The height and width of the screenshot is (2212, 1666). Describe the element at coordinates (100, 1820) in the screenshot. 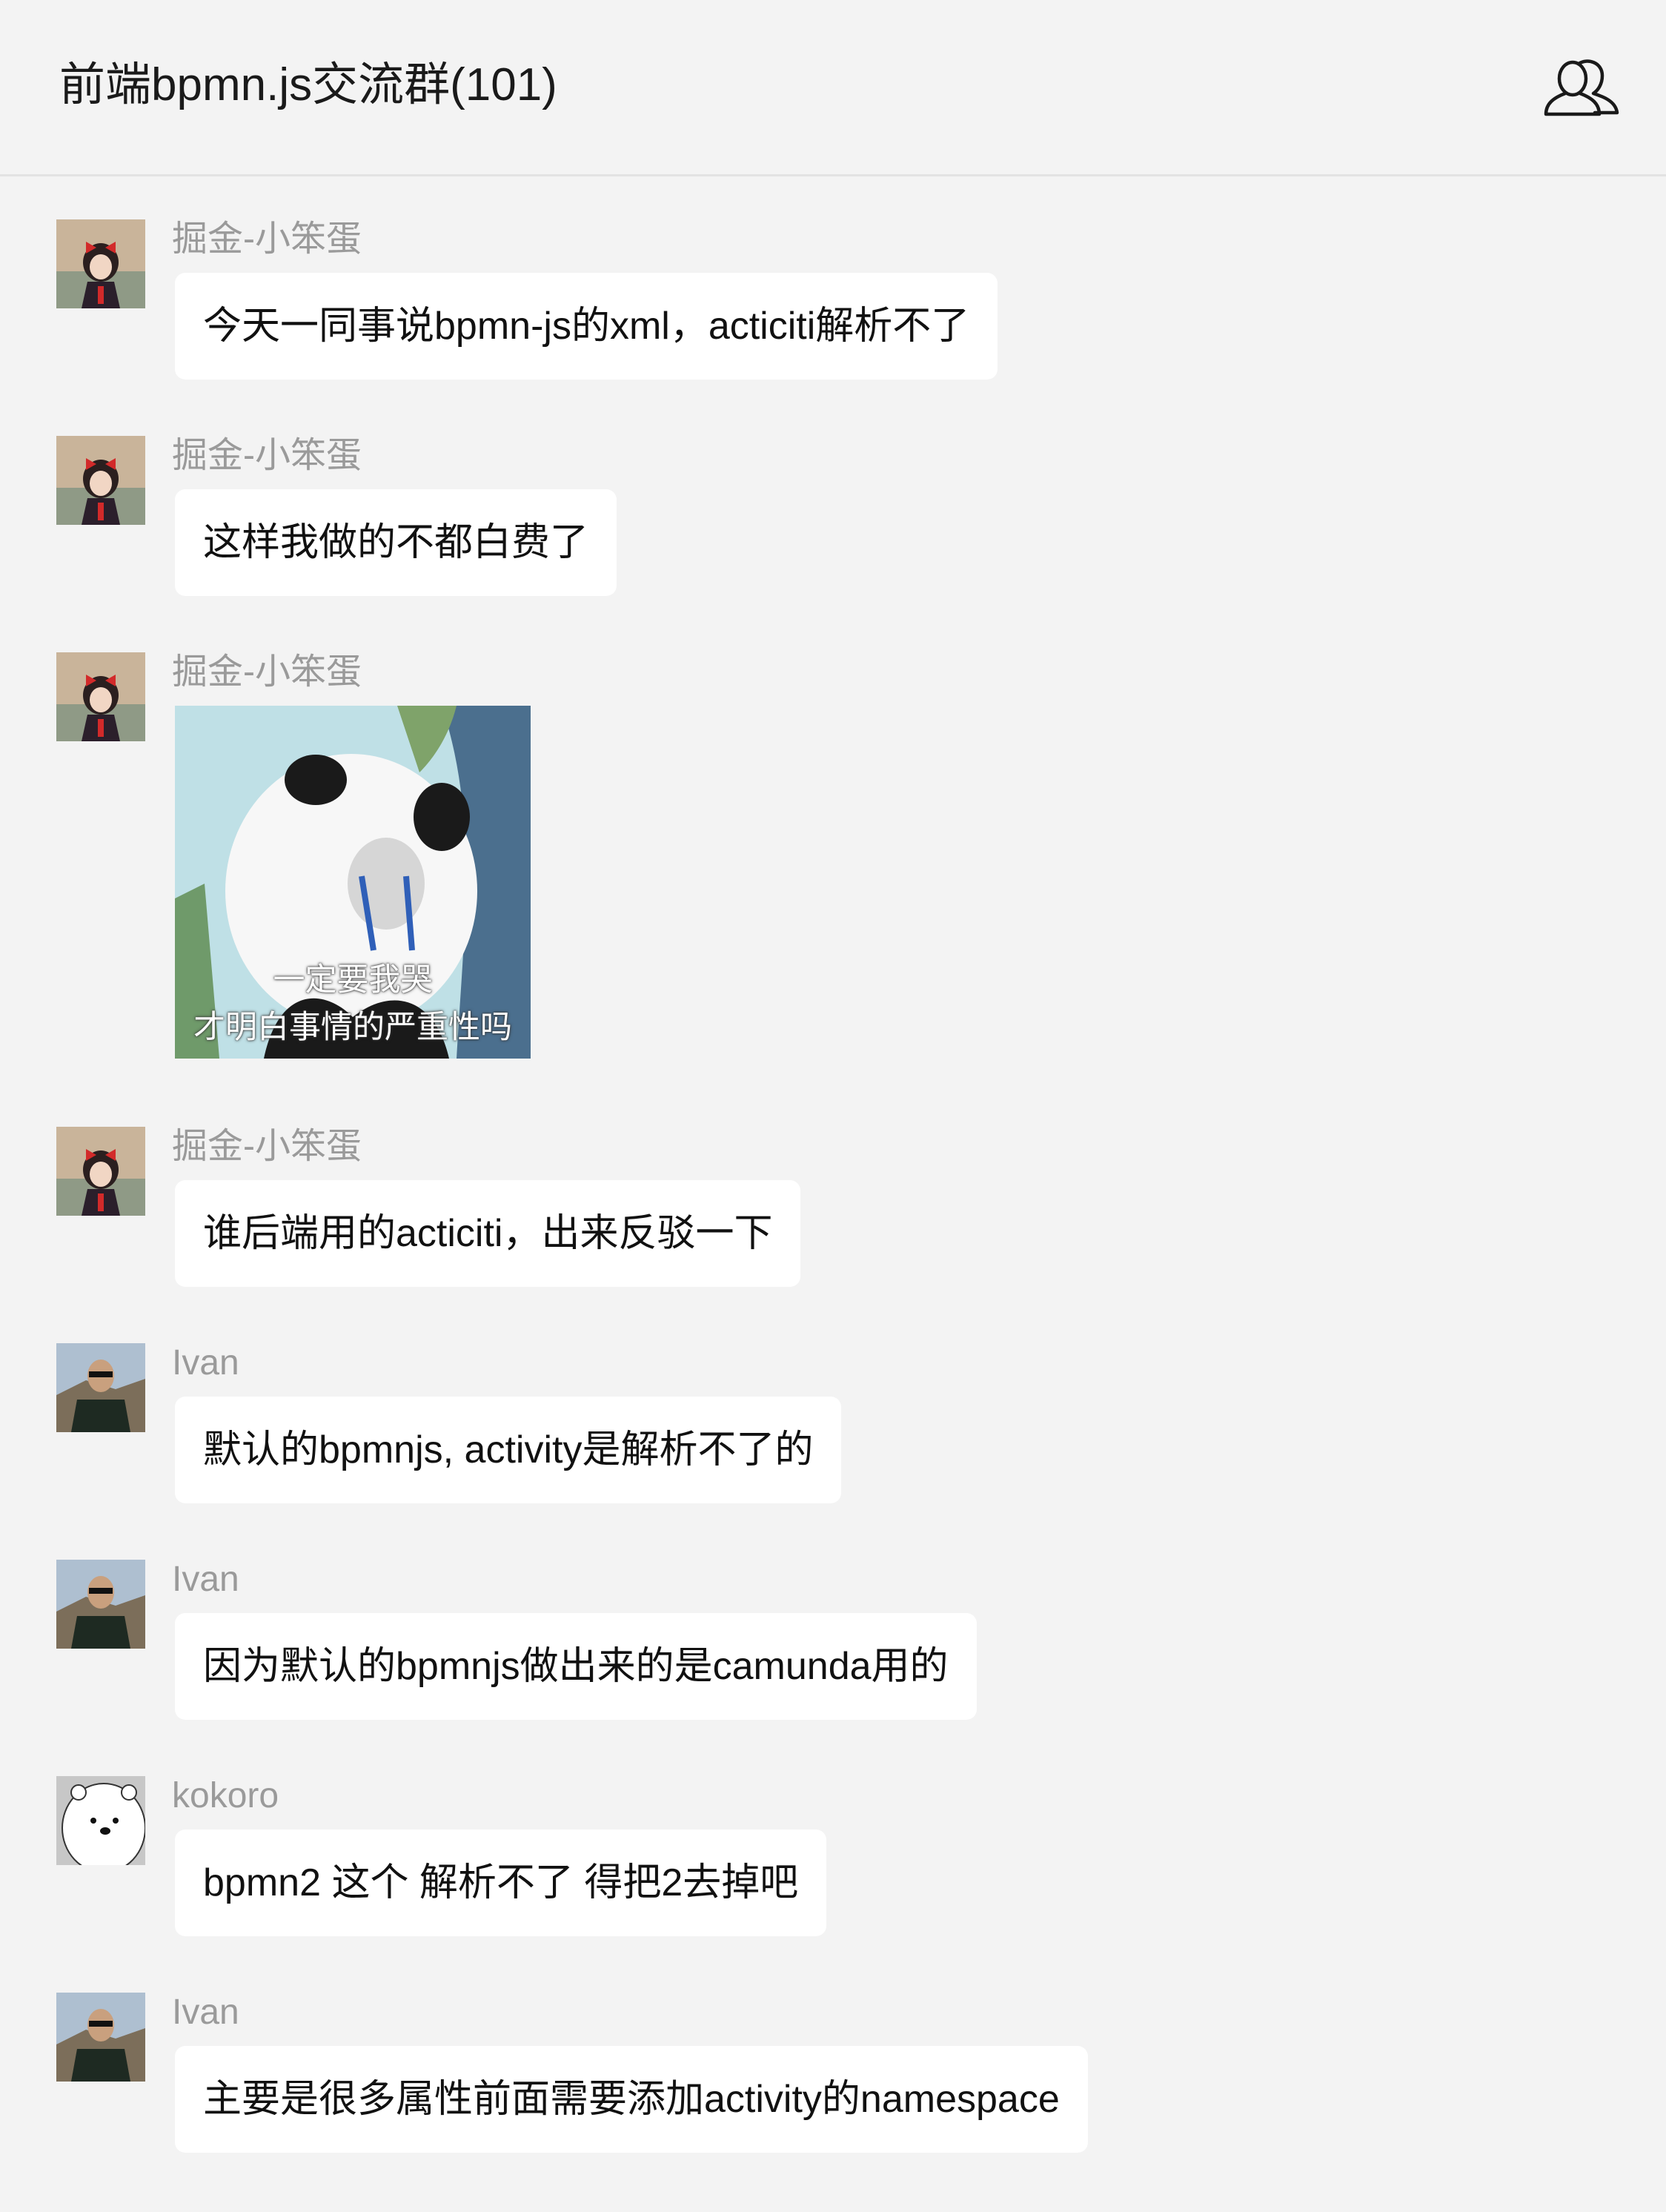

I see `polar-bear-avatar` at that location.